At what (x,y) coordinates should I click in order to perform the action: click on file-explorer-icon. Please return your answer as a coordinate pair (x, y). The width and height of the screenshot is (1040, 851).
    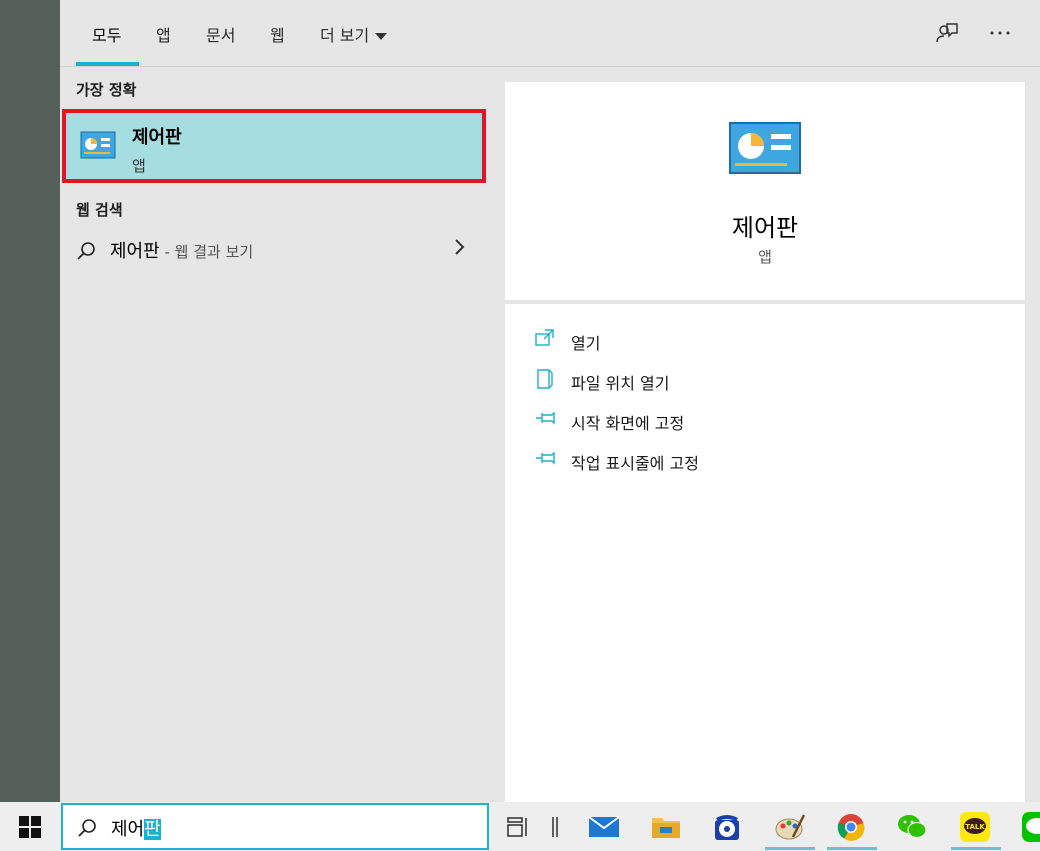
    Looking at the image, I should click on (666, 827).